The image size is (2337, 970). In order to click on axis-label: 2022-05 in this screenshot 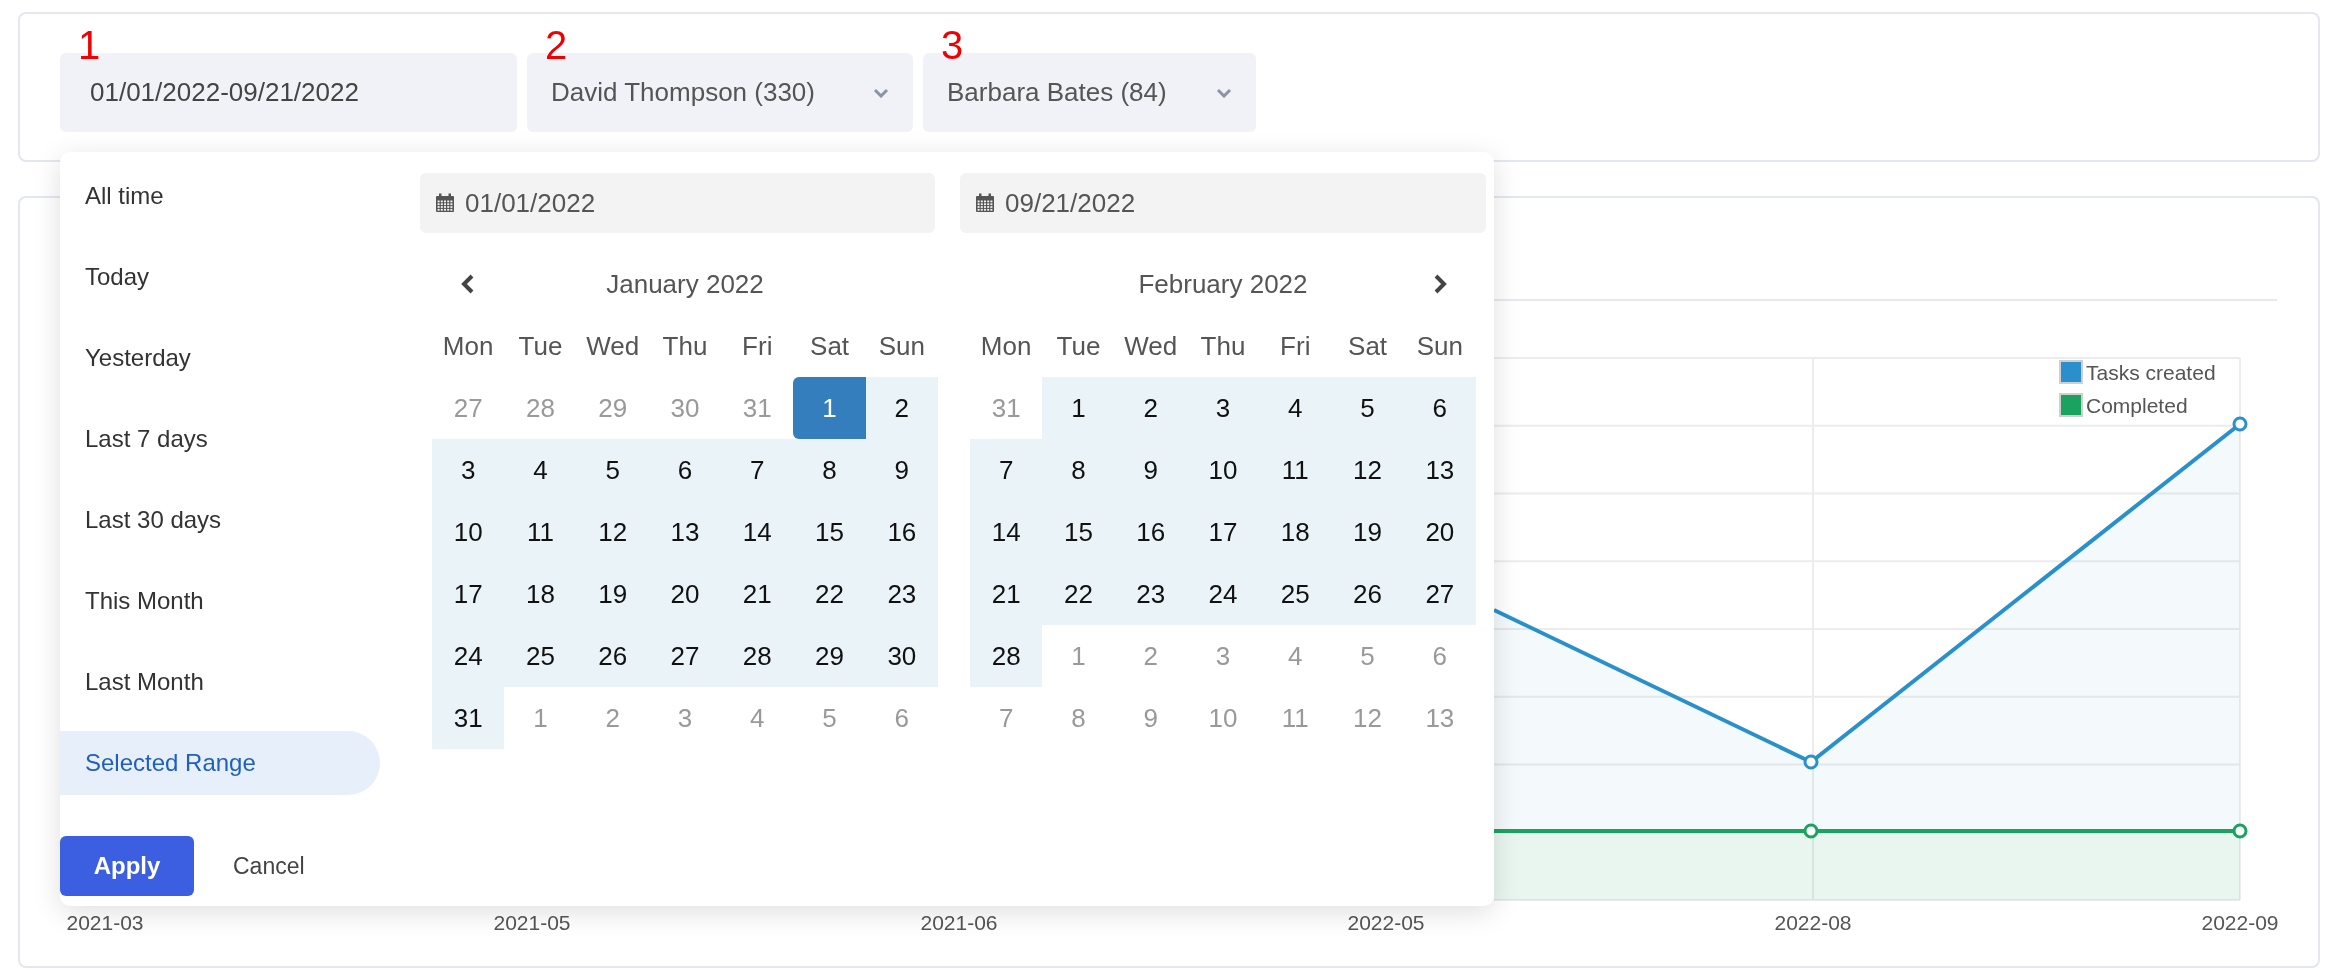, I will do `click(1386, 922)`.